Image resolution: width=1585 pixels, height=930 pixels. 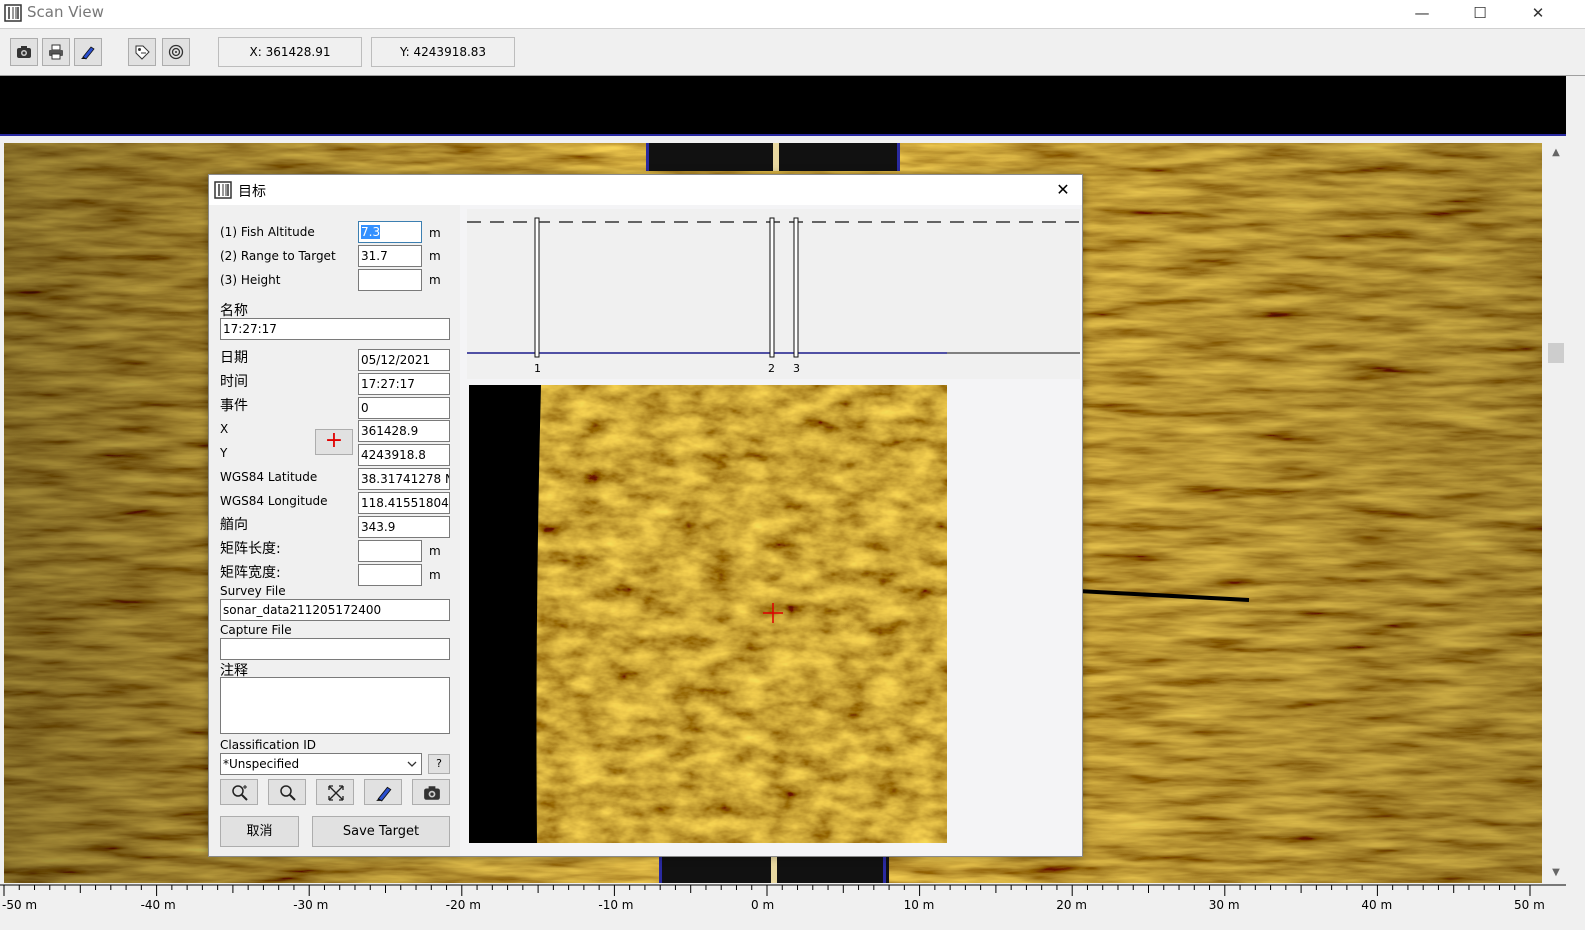 What do you see at coordinates (259, 831) in the screenshot?
I see `cancel-button: 取消` at bounding box center [259, 831].